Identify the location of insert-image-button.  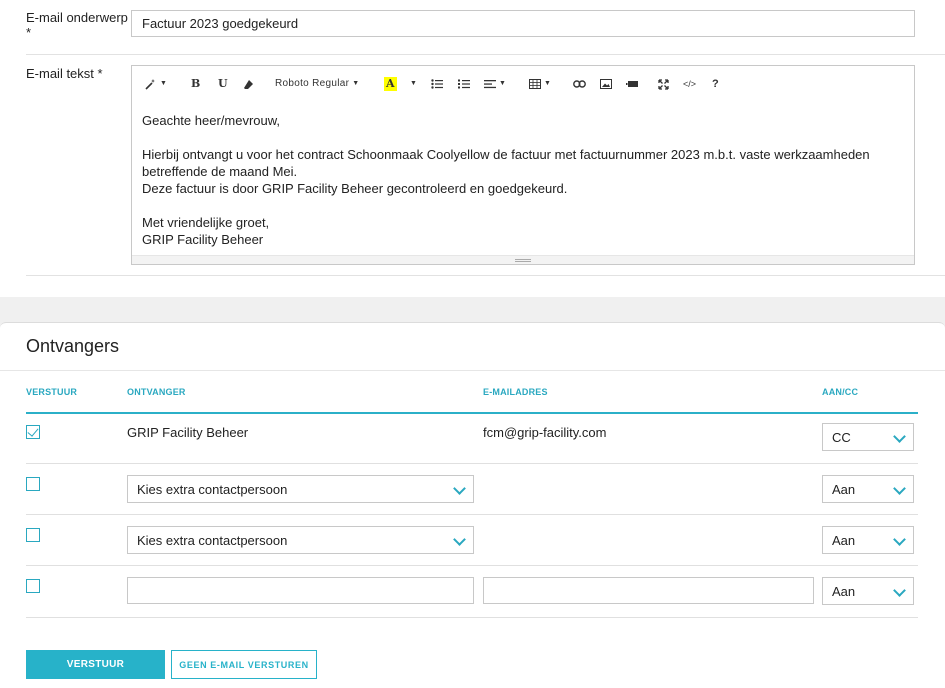
(606, 84).